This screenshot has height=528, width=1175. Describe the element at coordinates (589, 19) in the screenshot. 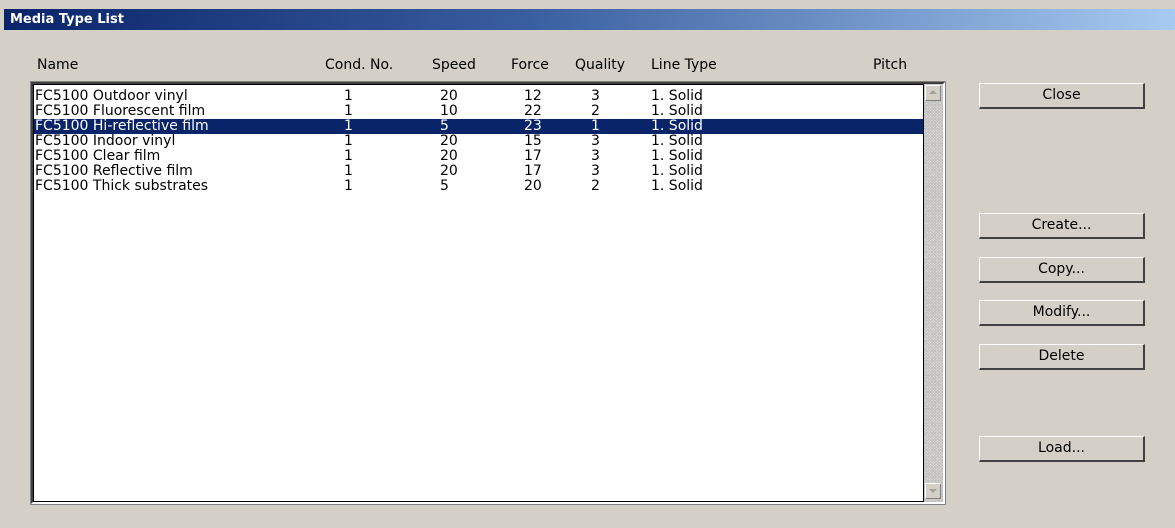

I see `title-bar: Media Type List` at that location.